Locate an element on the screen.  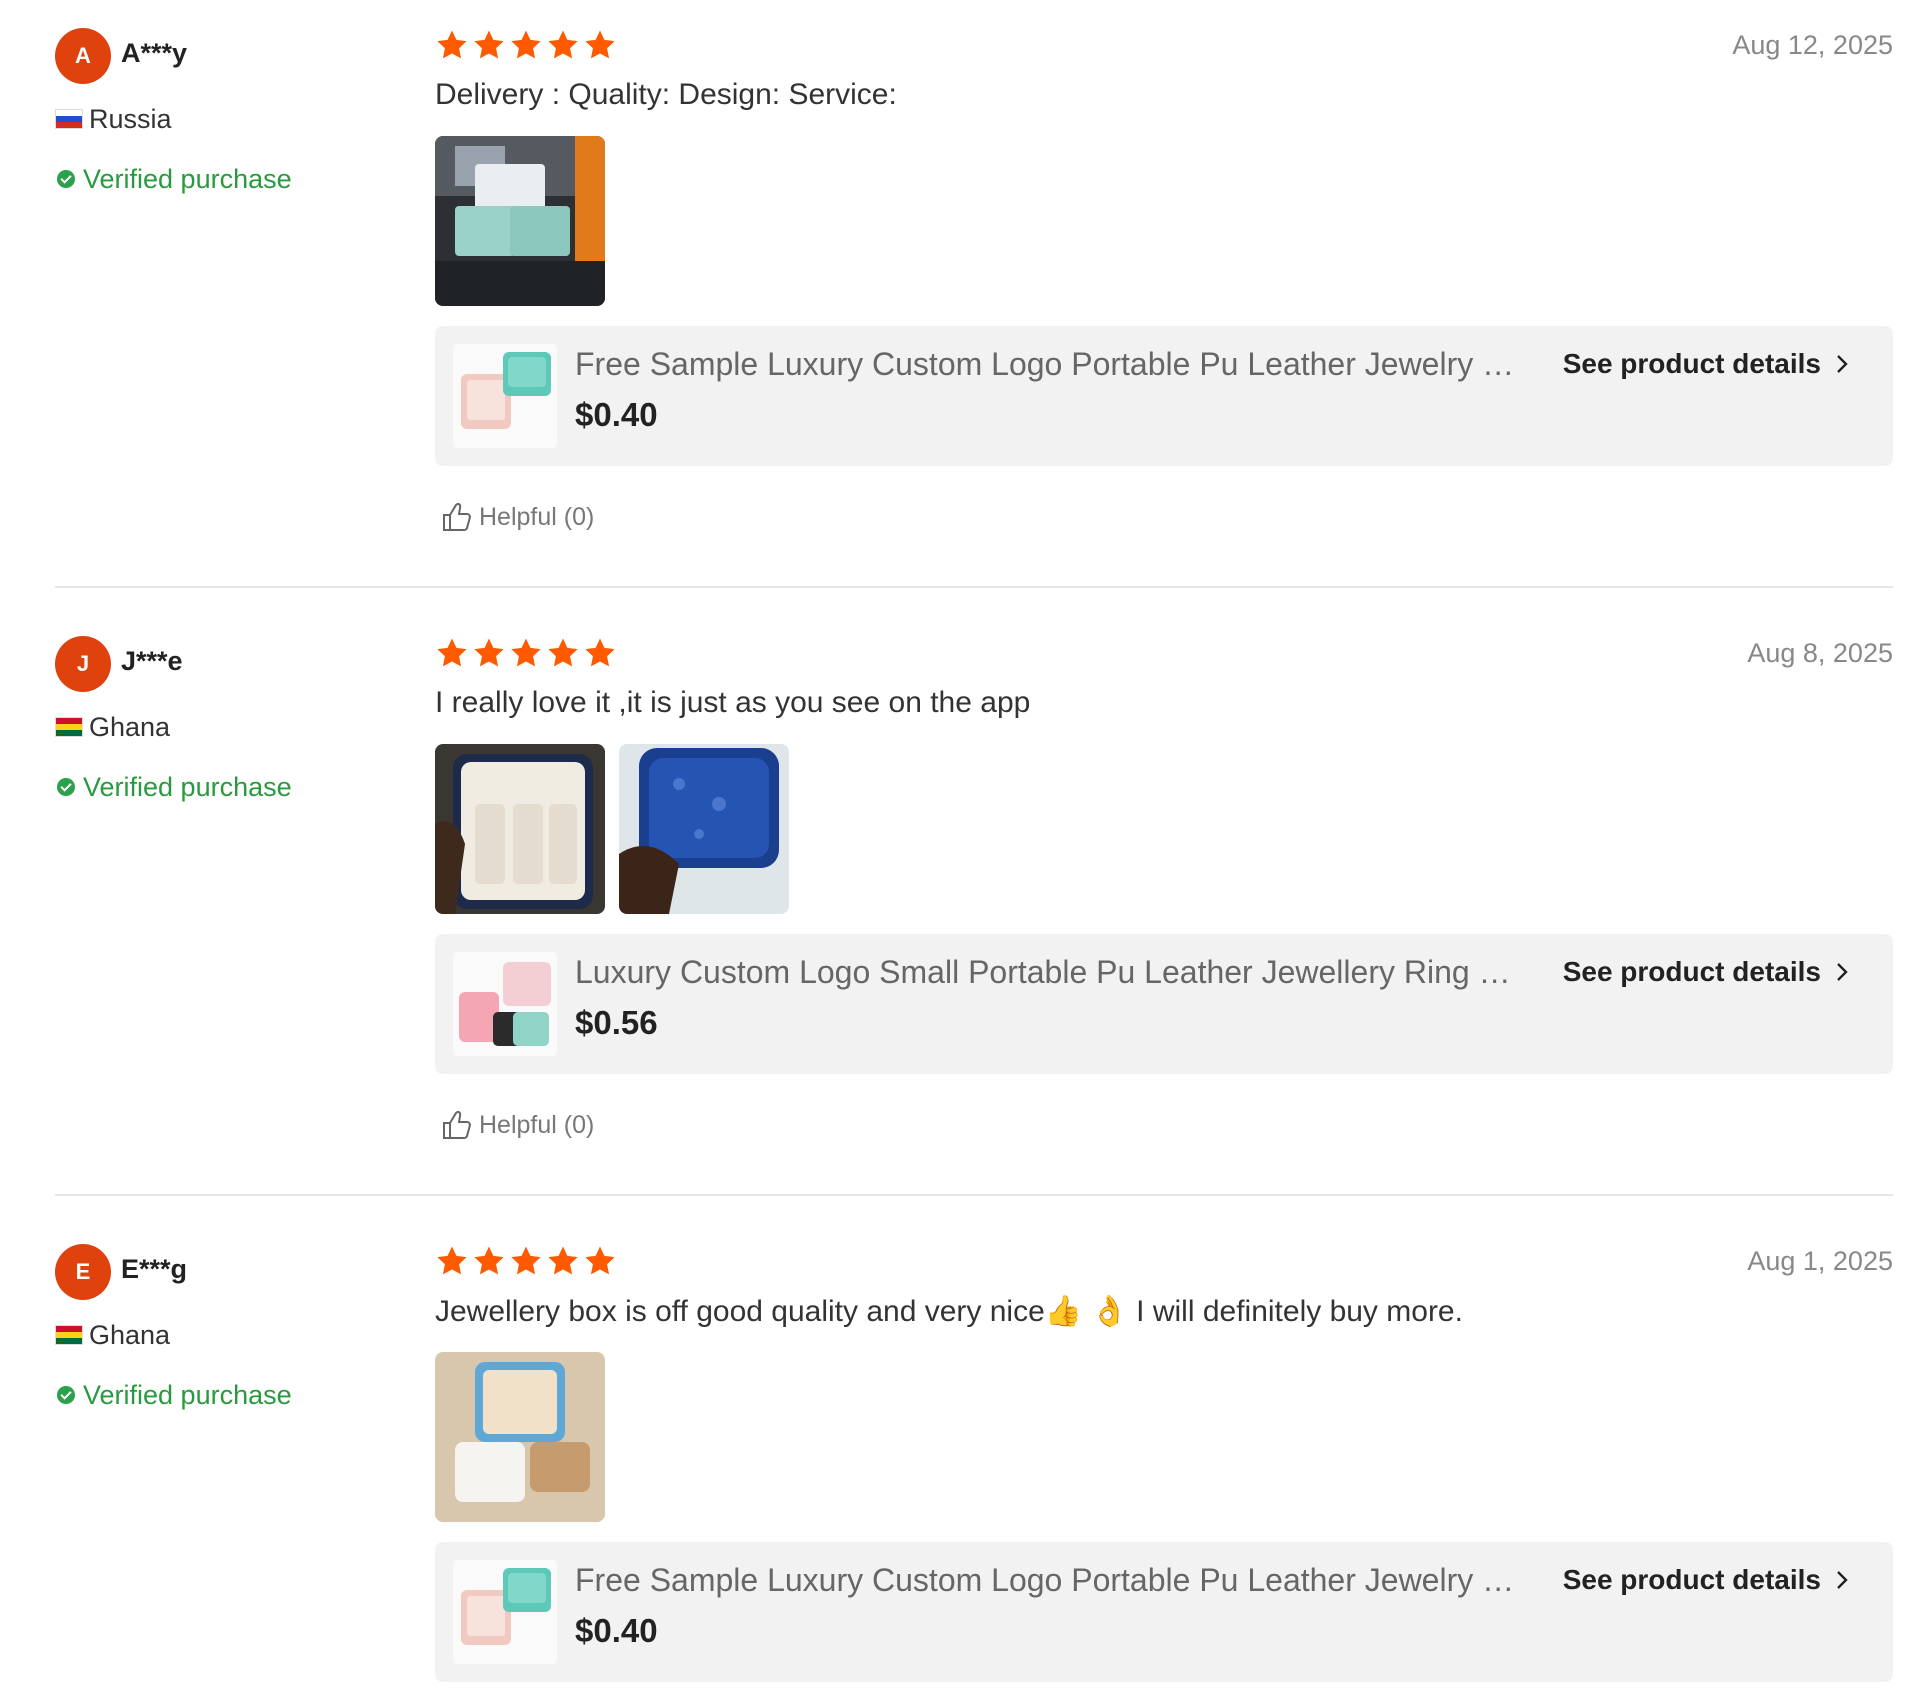
avatar: E is located at coordinates (83, 1272).